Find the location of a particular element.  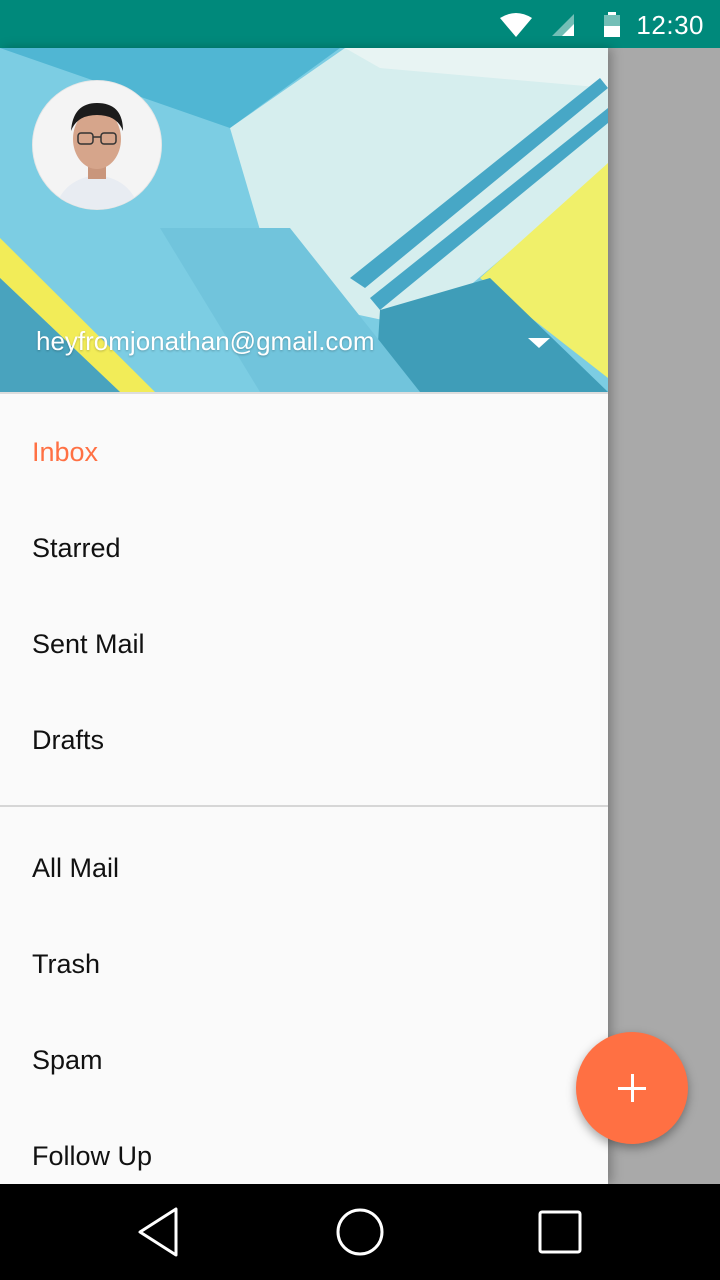

system-navigation-bar is located at coordinates (360, 1232).